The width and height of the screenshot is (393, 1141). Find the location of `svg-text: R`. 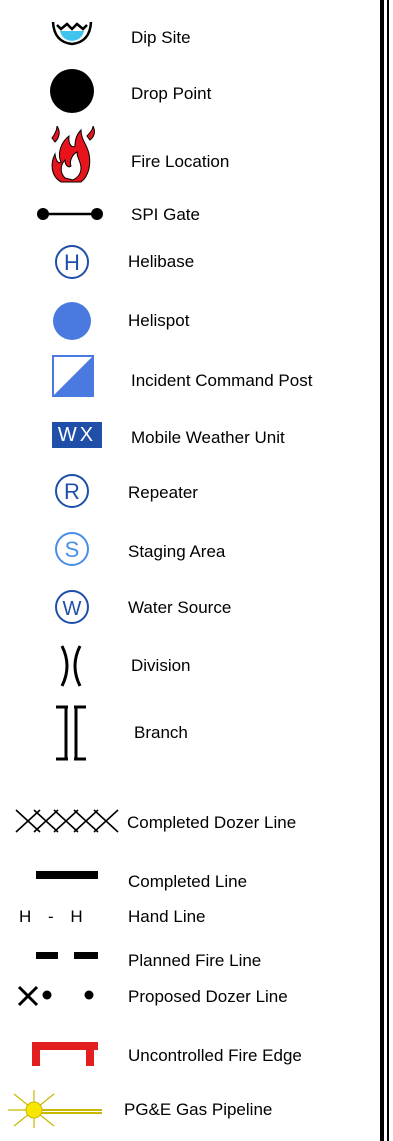

svg-text: R is located at coordinates (72, 491).